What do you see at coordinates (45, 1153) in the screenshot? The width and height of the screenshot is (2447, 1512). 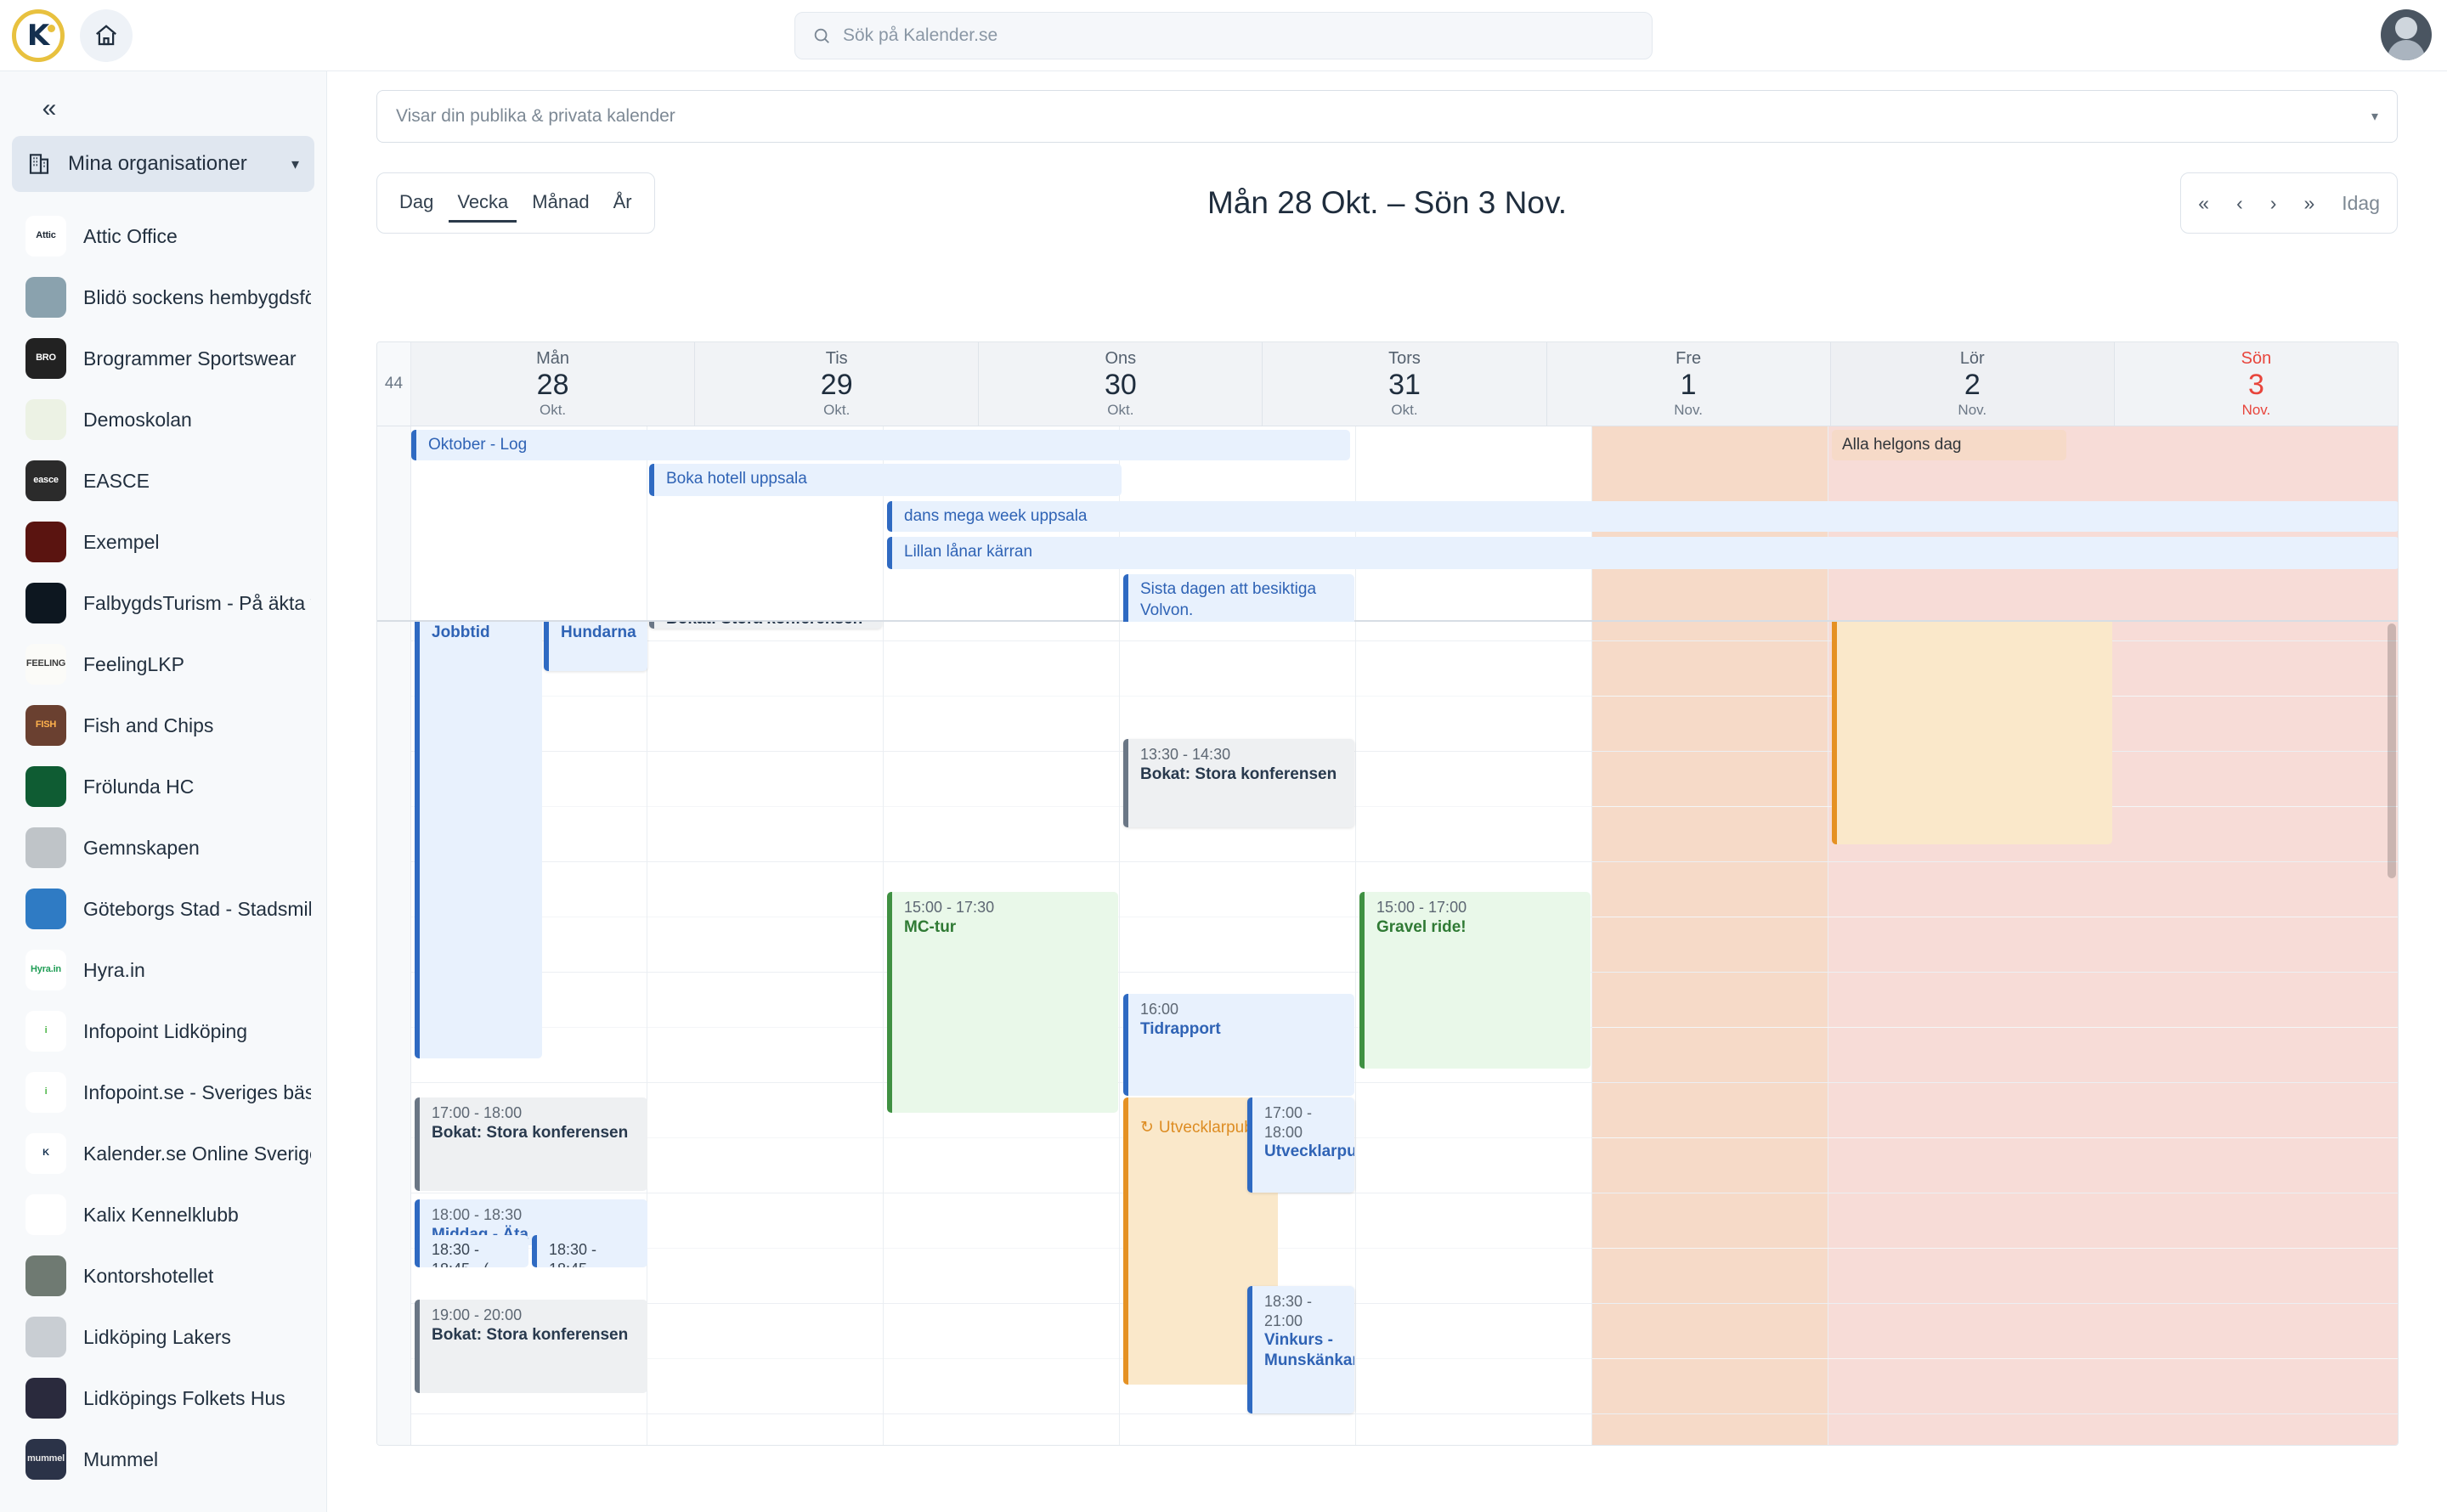 I see `org-logo-icon: K` at bounding box center [45, 1153].